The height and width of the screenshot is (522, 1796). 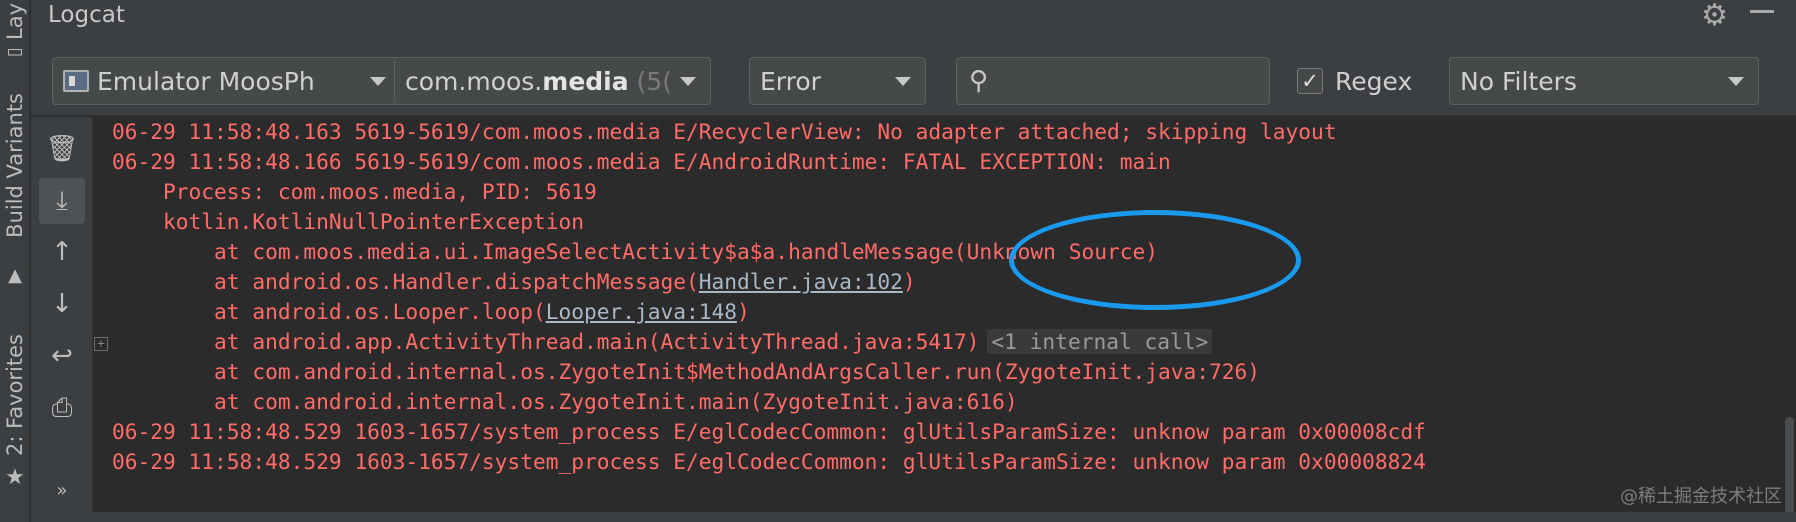 What do you see at coordinates (206, 81) in the screenshot?
I see `device-selector-value: Emulator MoosPh` at bounding box center [206, 81].